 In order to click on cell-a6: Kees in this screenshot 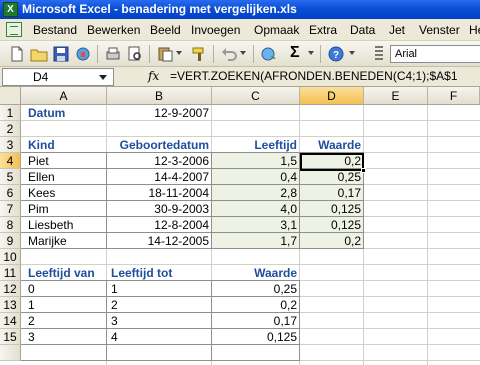, I will do `click(41, 193)`.